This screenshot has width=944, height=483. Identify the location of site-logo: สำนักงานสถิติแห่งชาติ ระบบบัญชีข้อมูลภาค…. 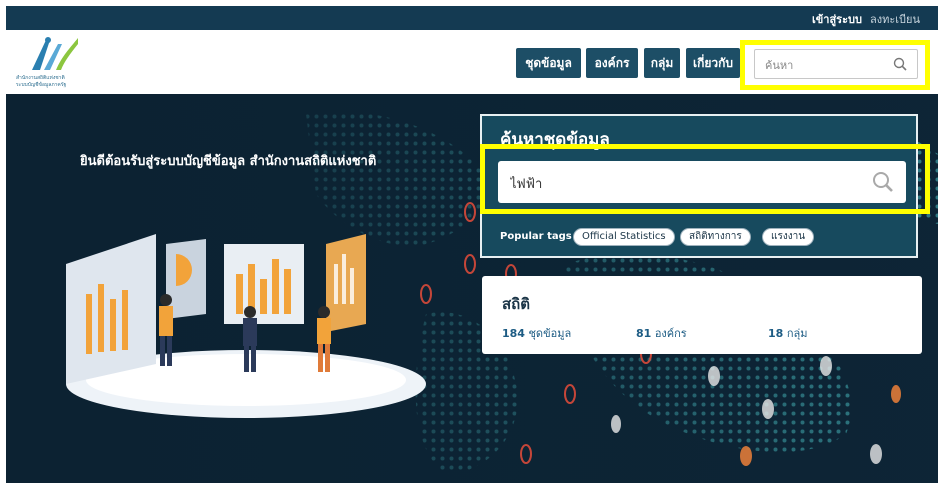
(56, 62).